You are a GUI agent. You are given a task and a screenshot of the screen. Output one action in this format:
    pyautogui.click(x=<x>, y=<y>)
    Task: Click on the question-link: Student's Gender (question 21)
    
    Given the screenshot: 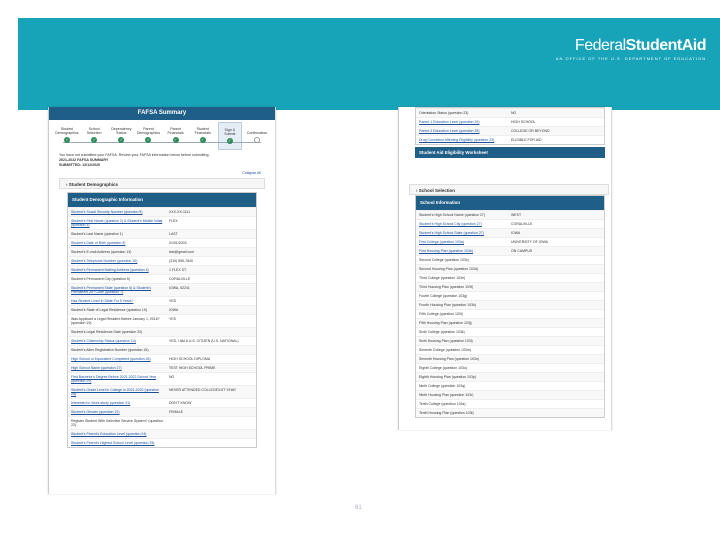 What is the action you would take?
    pyautogui.click(x=117, y=412)
    